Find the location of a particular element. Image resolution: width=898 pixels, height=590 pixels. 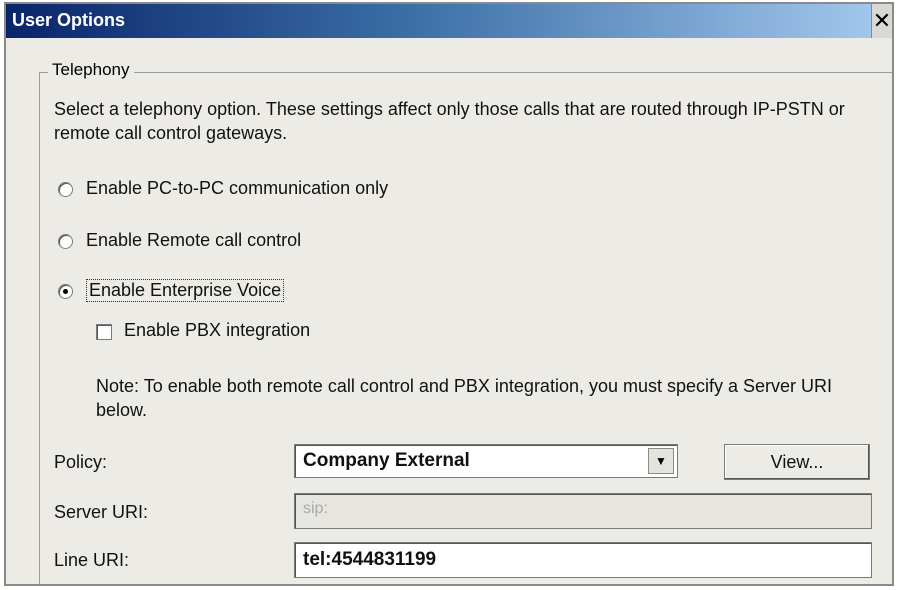

pbx-integration-checkbox is located at coordinates (104, 332).